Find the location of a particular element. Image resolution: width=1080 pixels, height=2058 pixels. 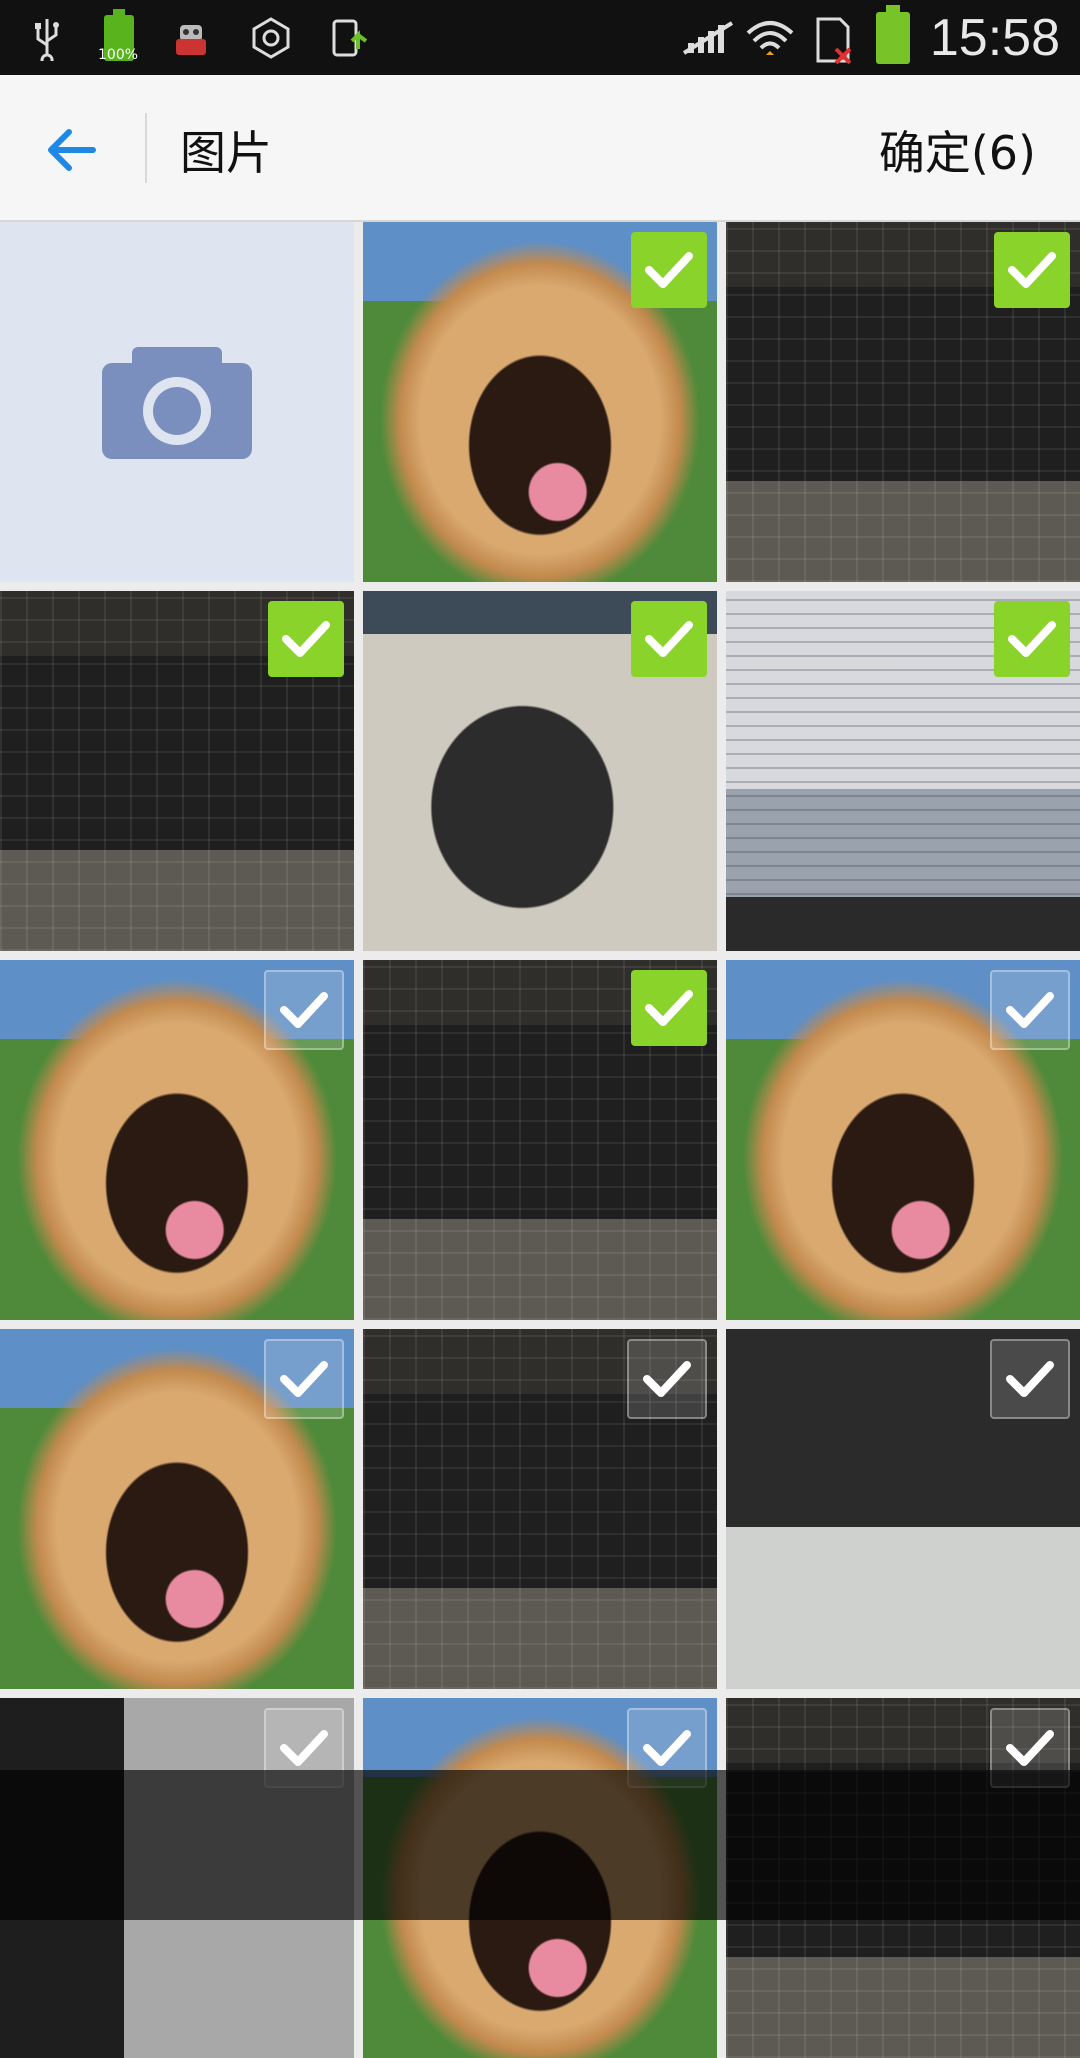

status-time: 15:58 is located at coordinates (994, 37).